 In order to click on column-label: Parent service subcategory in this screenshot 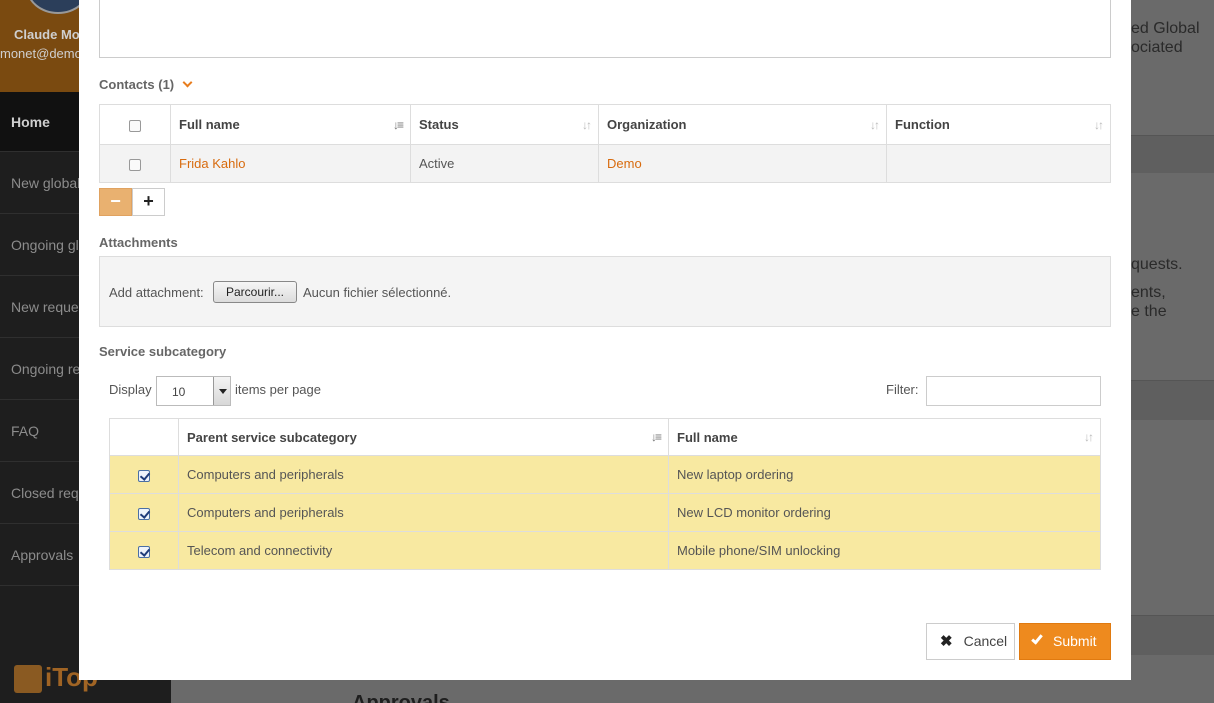, I will do `click(272, 437)`.